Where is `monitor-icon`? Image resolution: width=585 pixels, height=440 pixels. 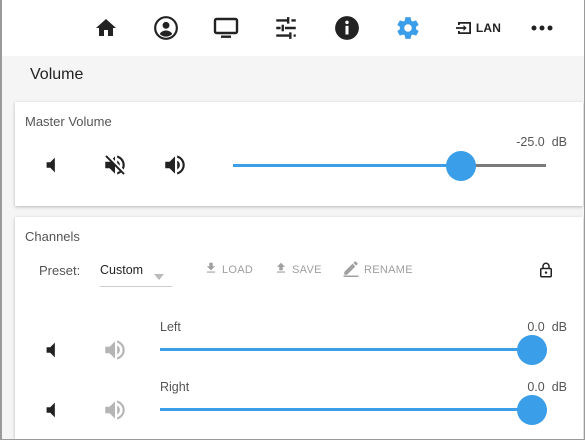 monitor-icon is located at coordinates (226, 28).